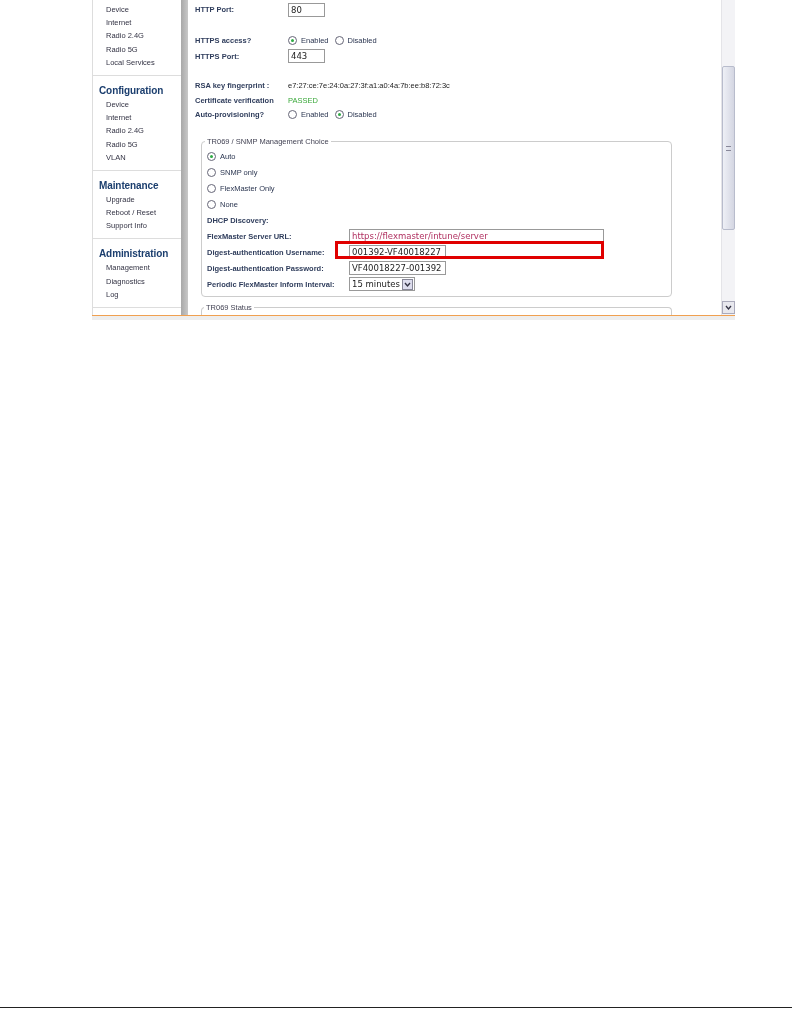  I want to click on input-field: VF40018227-001392, so click(397, 268).